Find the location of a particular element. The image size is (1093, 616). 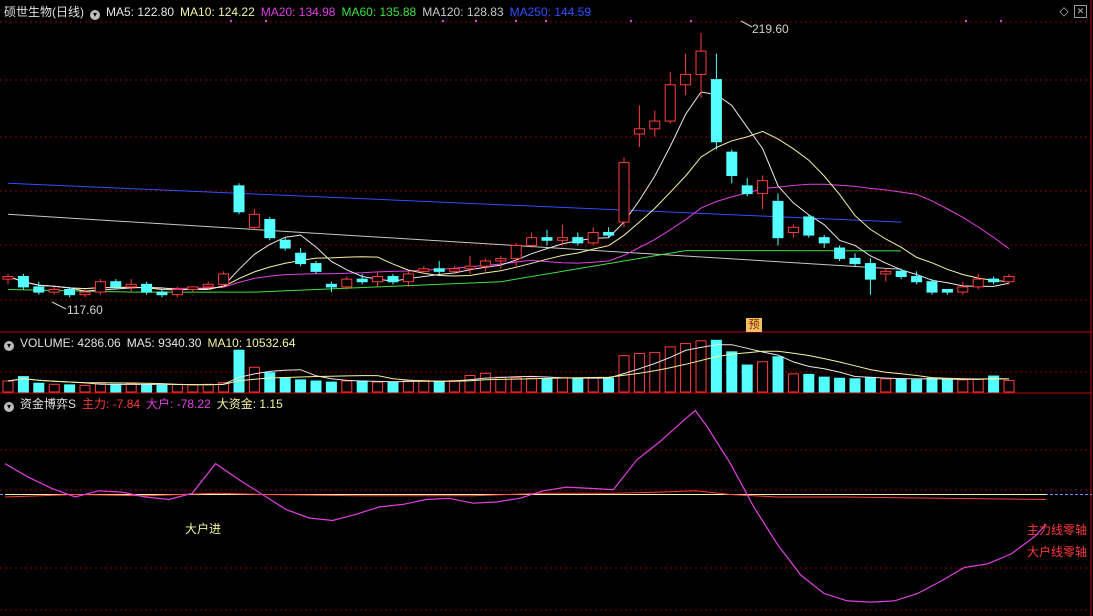

close-icon: ✕ is located at coordinates (1080, 11).